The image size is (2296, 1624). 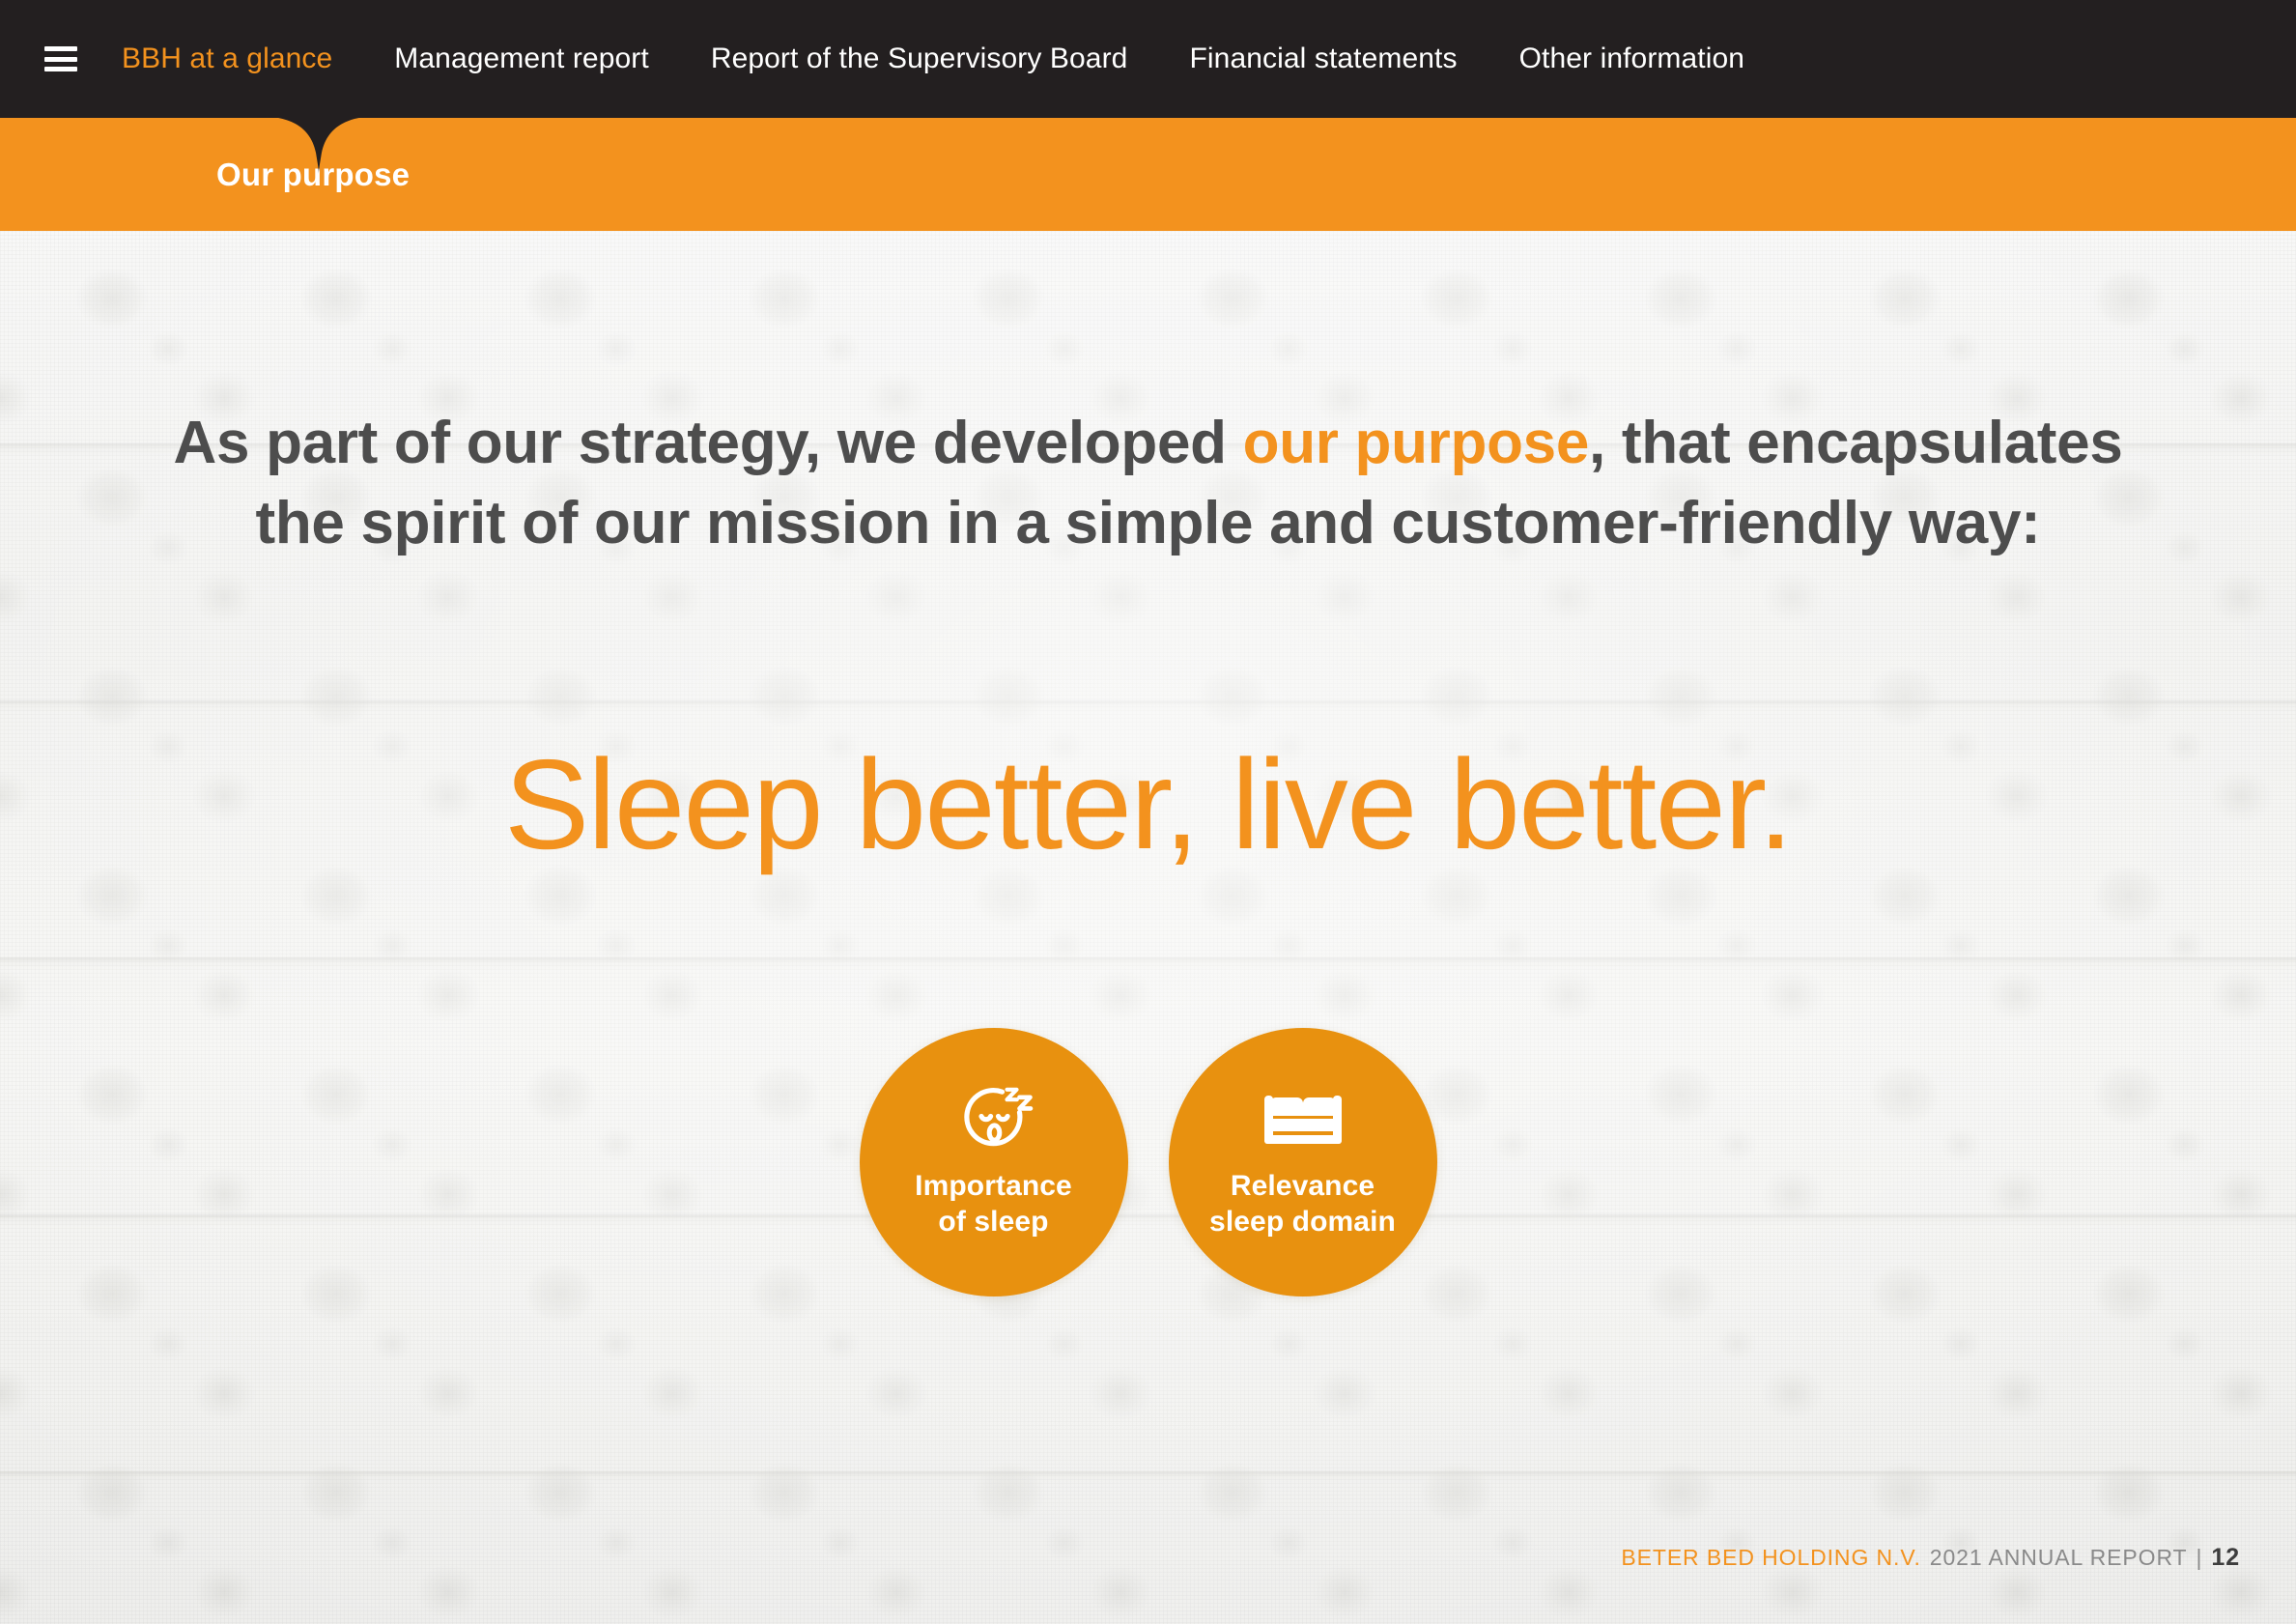 I want to click on pillar-label: Relevance sleep domain, so click(x=1302, y=1204).